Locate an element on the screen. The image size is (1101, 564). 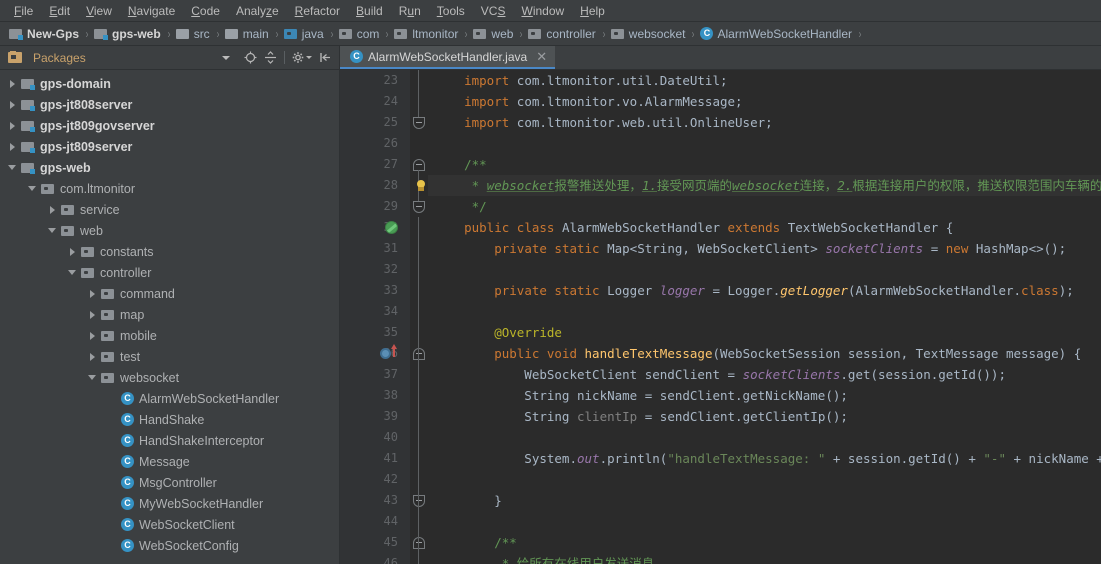
breadcrumb-item-web: web is located at coordinates (493, 34).